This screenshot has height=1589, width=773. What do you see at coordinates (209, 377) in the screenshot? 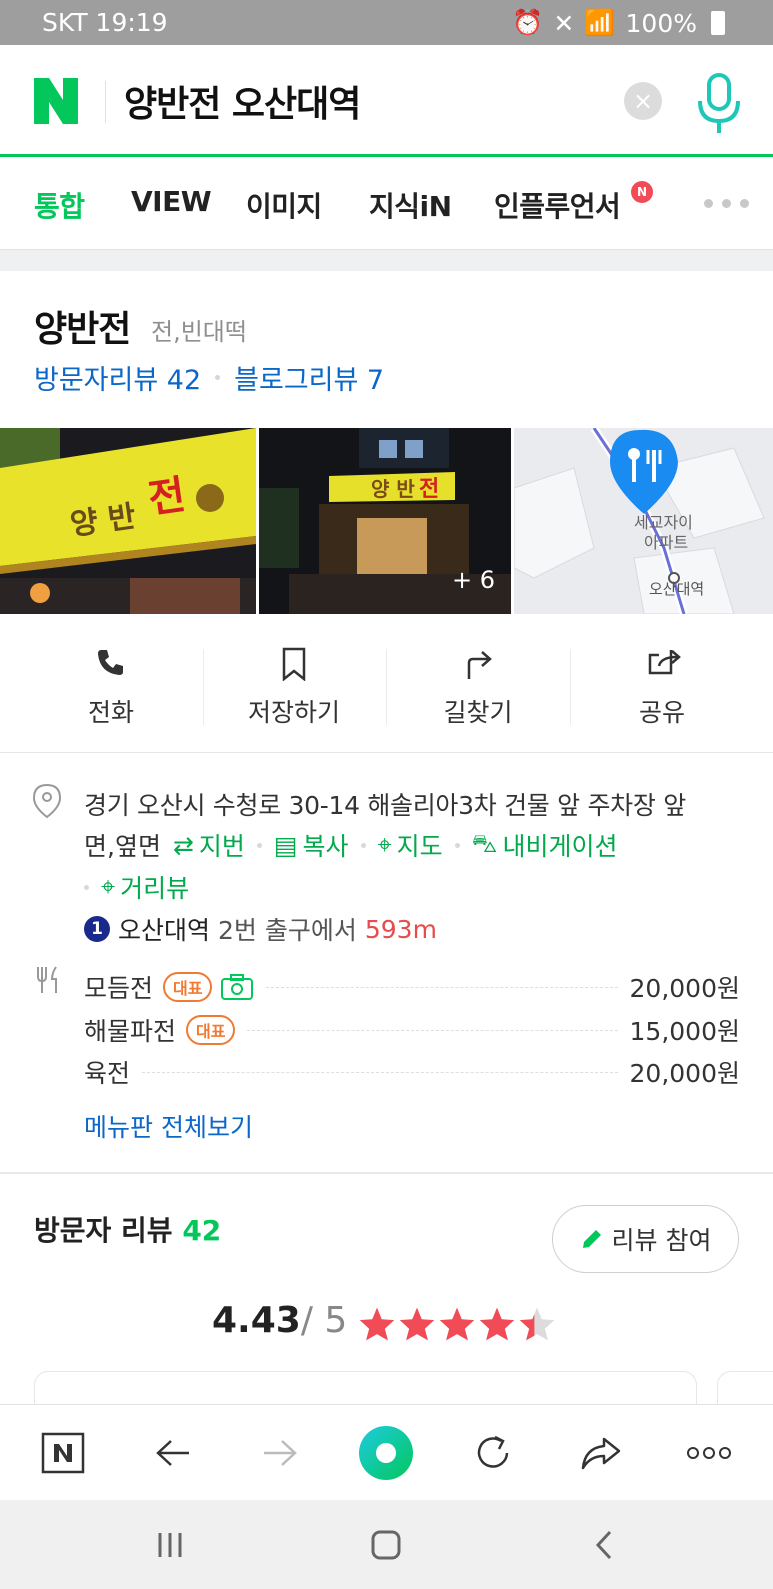
I see `review-links: 방문자리뷰 42 블로그리뷰 7` at bounding box center [209, 377].